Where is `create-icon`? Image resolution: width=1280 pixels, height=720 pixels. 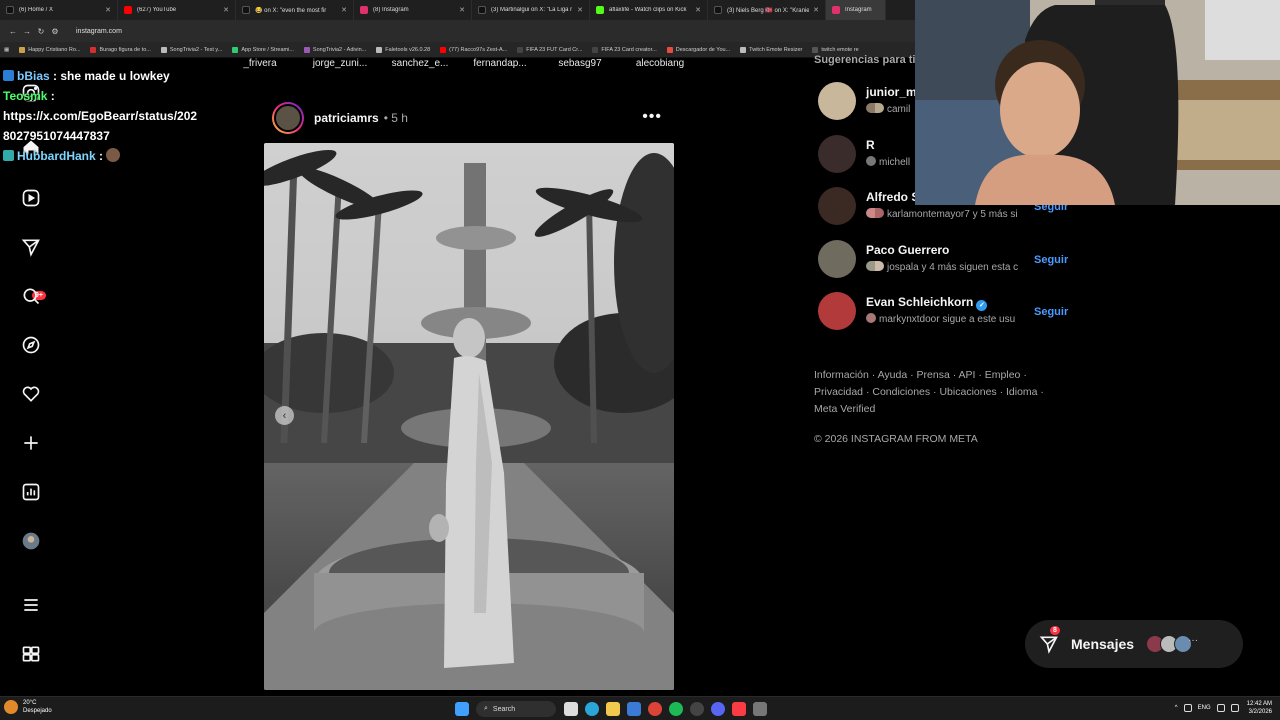
create-icon is located at coordinates (31, 443).